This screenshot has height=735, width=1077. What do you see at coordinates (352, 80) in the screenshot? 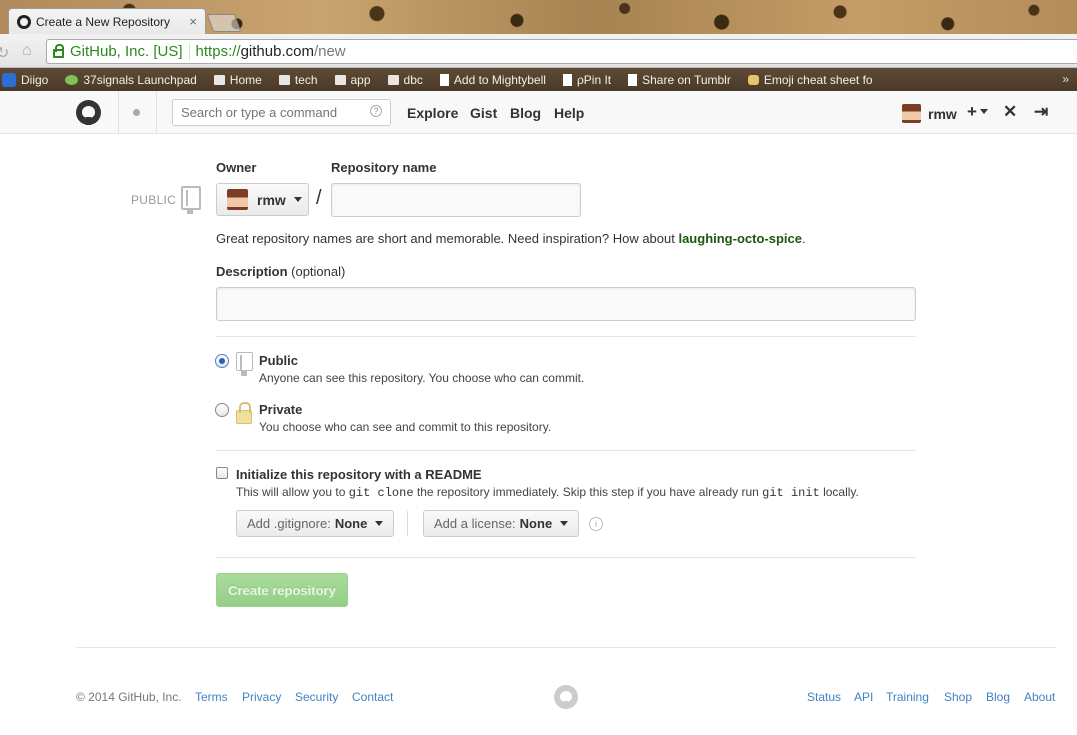
I see `bookmark-app: app` at bounding box center [352, 80].